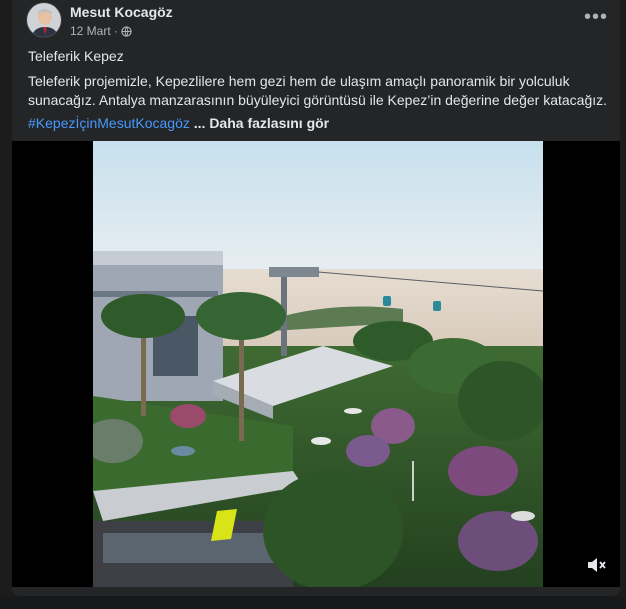  I want to click on globe-icon, so click(126, 31).